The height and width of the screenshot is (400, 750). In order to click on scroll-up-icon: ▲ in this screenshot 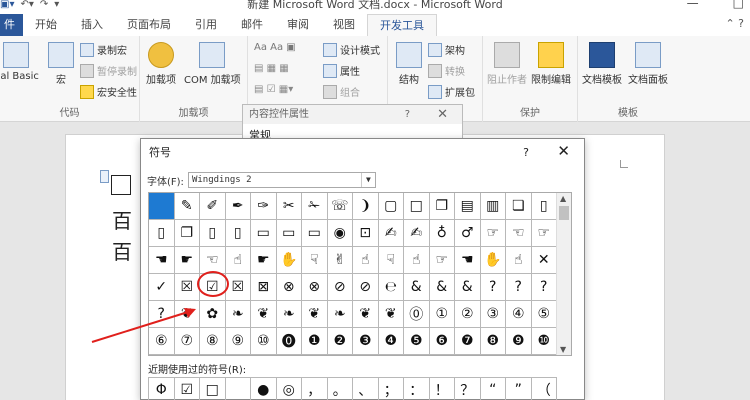, I will do `click(563, 198)`.